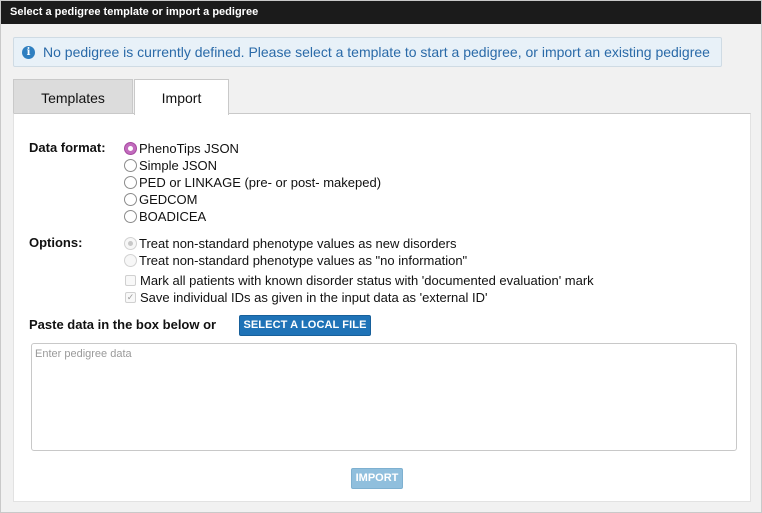 This screenshot has height=513, width=762. What do you see at coordinates (56, 242) in the screenshot?
I see `options-label: Options:` at bounding box center [56, 242].